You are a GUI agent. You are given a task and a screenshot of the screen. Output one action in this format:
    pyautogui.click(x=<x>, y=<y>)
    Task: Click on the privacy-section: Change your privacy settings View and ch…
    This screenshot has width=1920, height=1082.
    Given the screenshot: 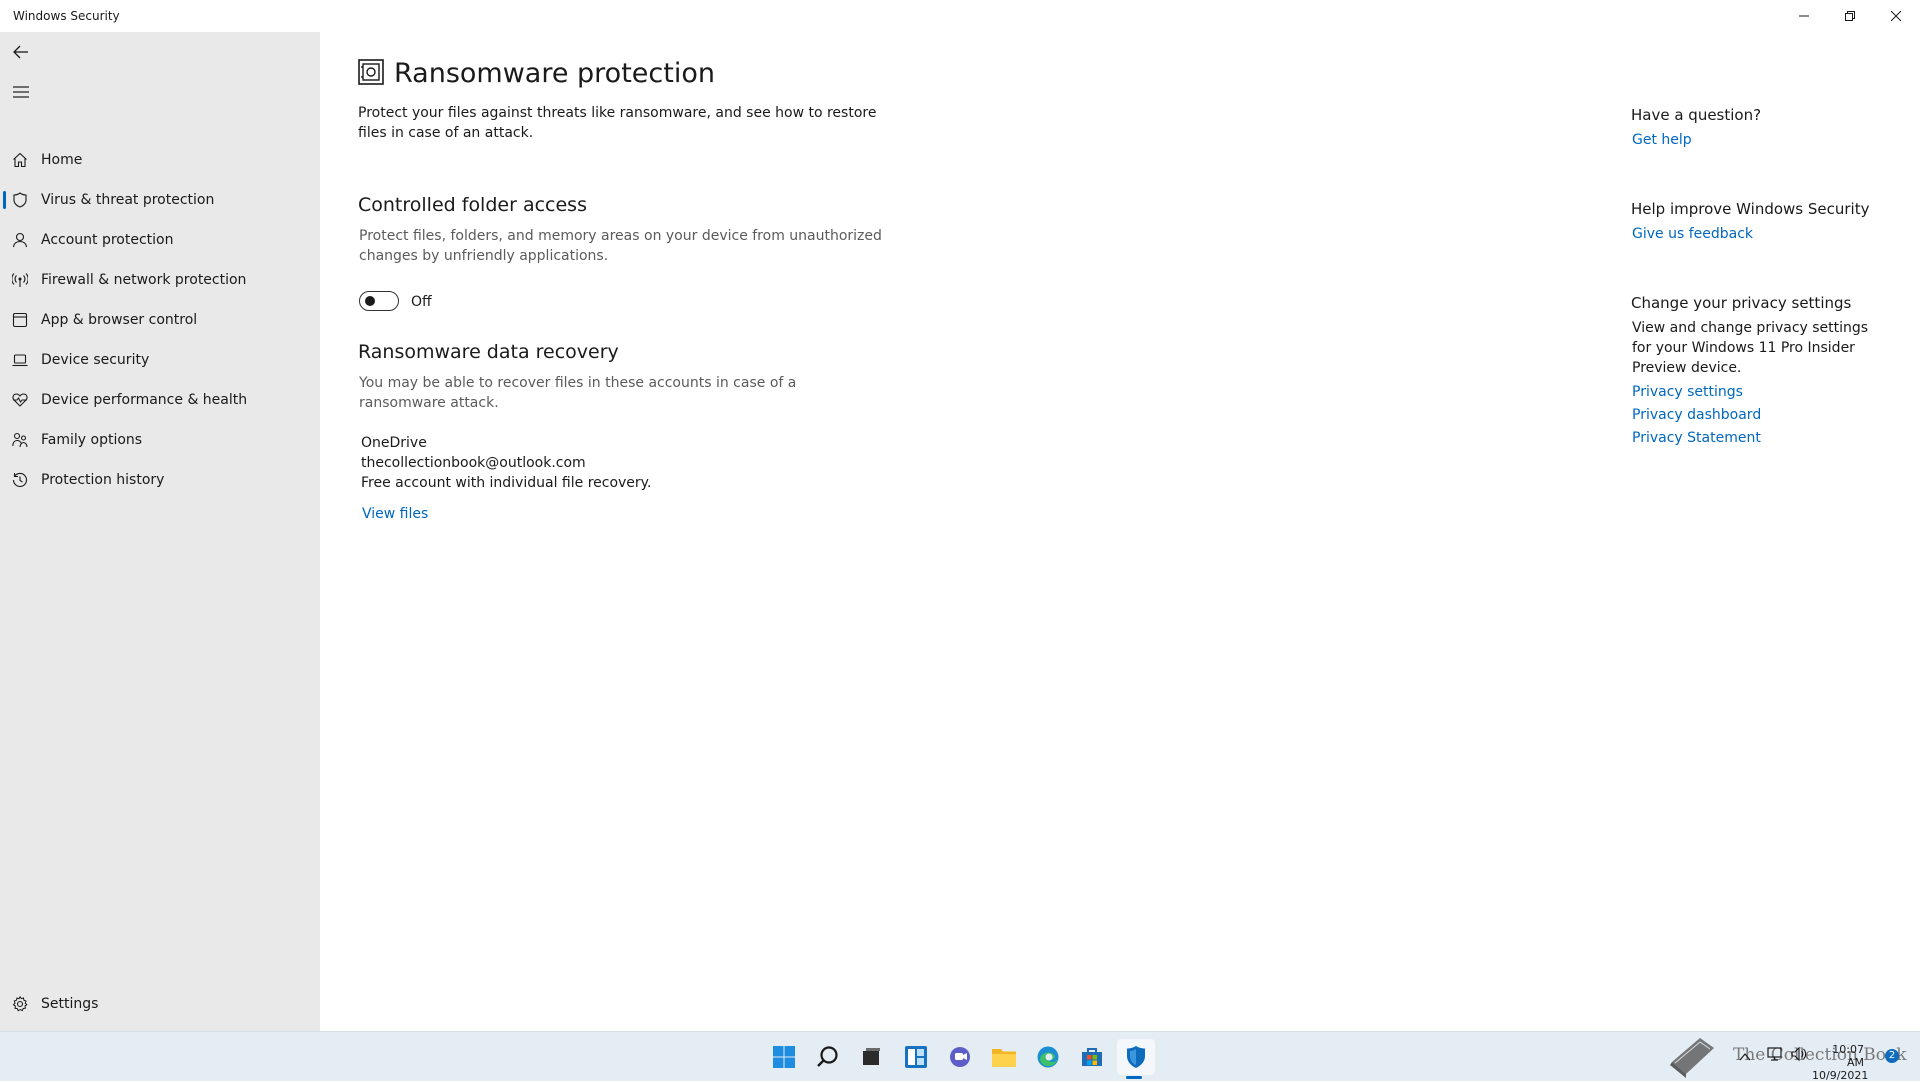 What is the action you would take?
    pyautogui.click(x=1751, y=370)
    